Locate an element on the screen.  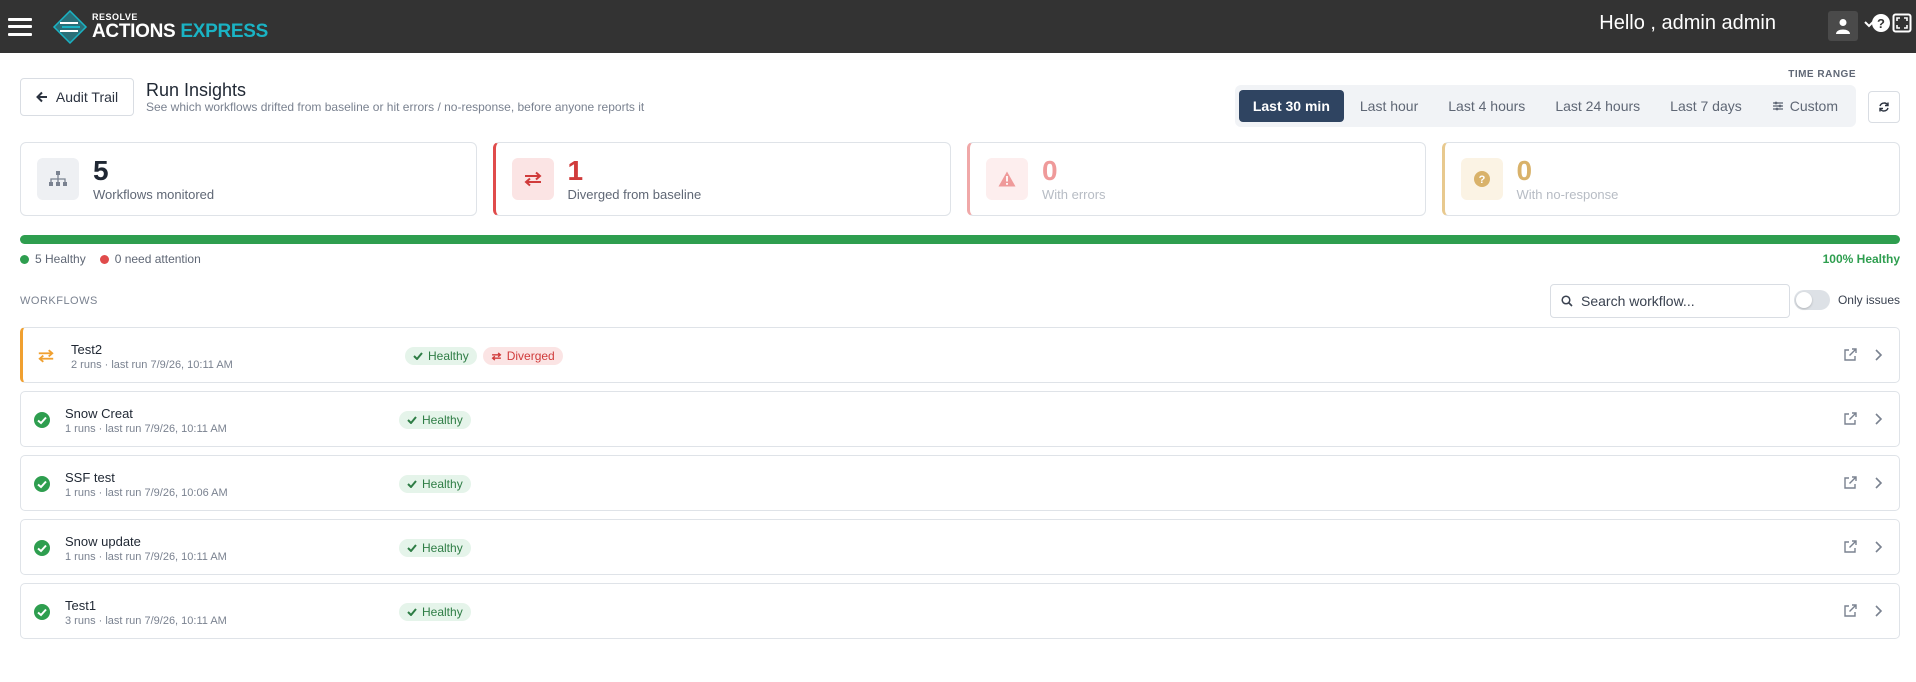
workflow-meta: 3 runs · last run 7/9/26, 10:11 AM is located at coordinates (146, 621).